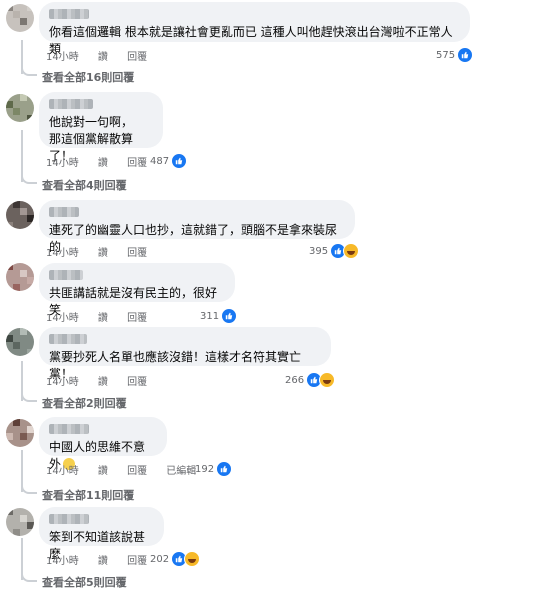  I want to click on reaction-count: 487, so click(160, 161).